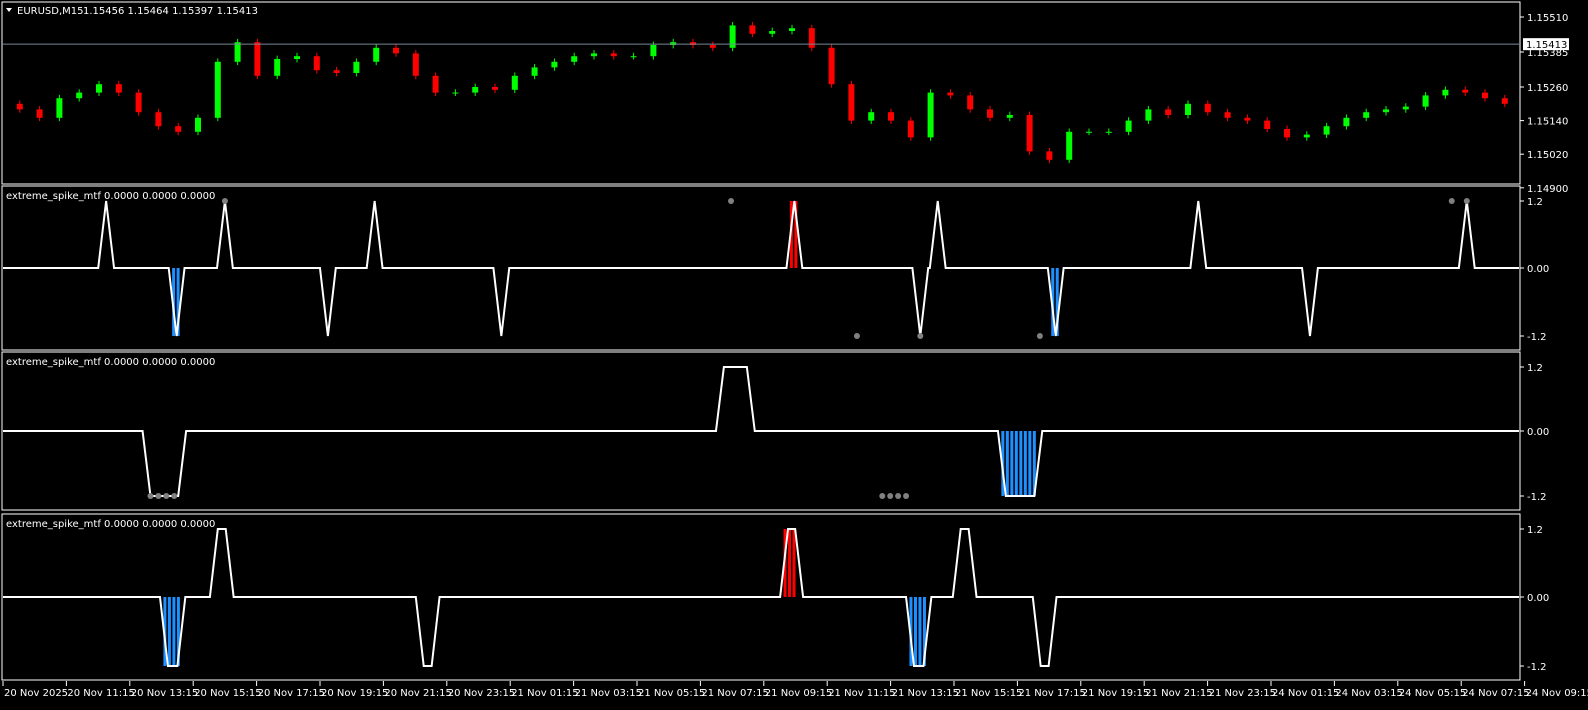  Describe the element at coordinates (291, 693) in the screenshot. I see `time-label: 20 Nov 17:15` at that location.